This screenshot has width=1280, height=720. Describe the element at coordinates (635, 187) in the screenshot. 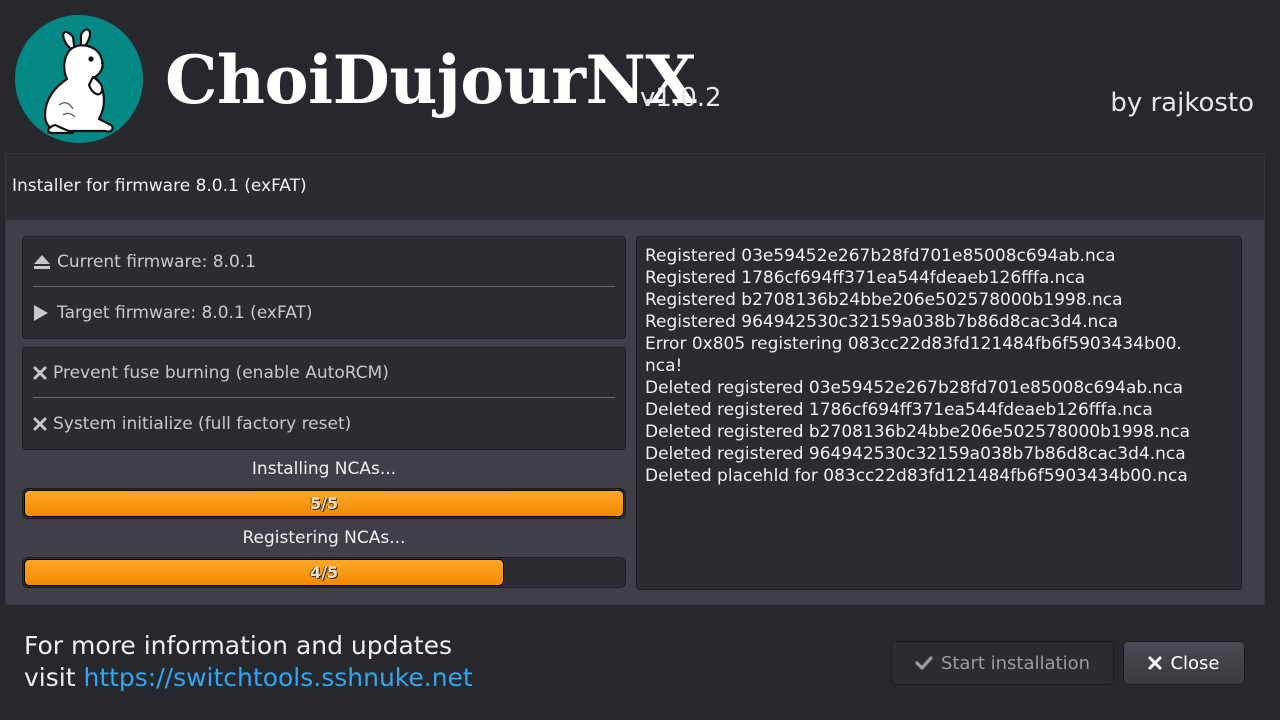

I see `panel-header: Installer for firmware 8.0.1 (exFAT)` at that location.